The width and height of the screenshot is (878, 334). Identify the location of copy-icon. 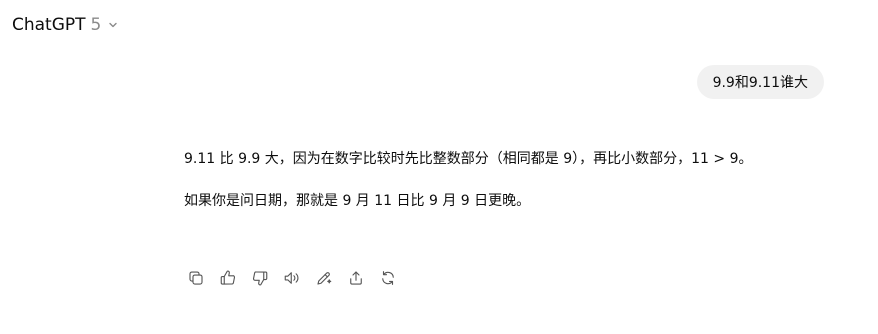
(196, 278).